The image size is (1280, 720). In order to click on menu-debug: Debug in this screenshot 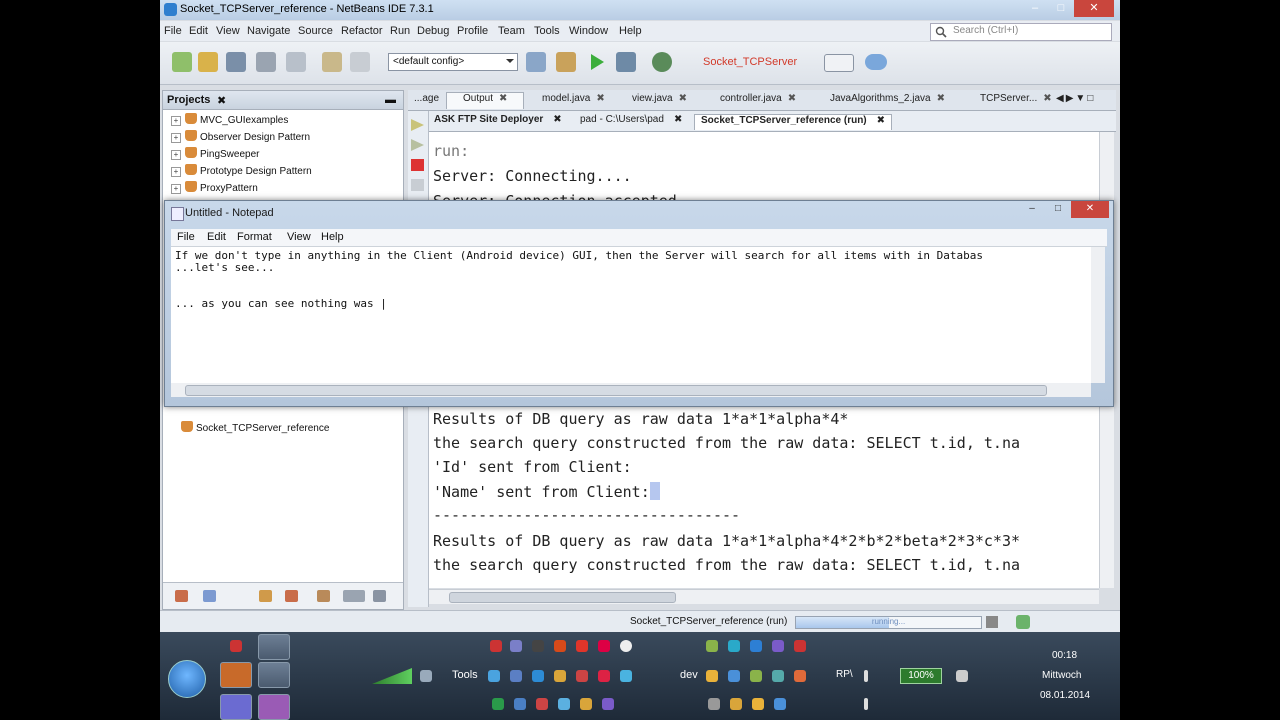, I will do `click(433, 31)`.